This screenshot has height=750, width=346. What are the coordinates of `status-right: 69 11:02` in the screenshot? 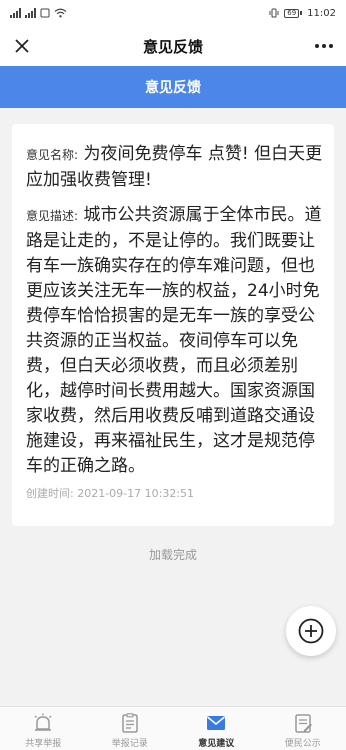 It's located at (302, 13).